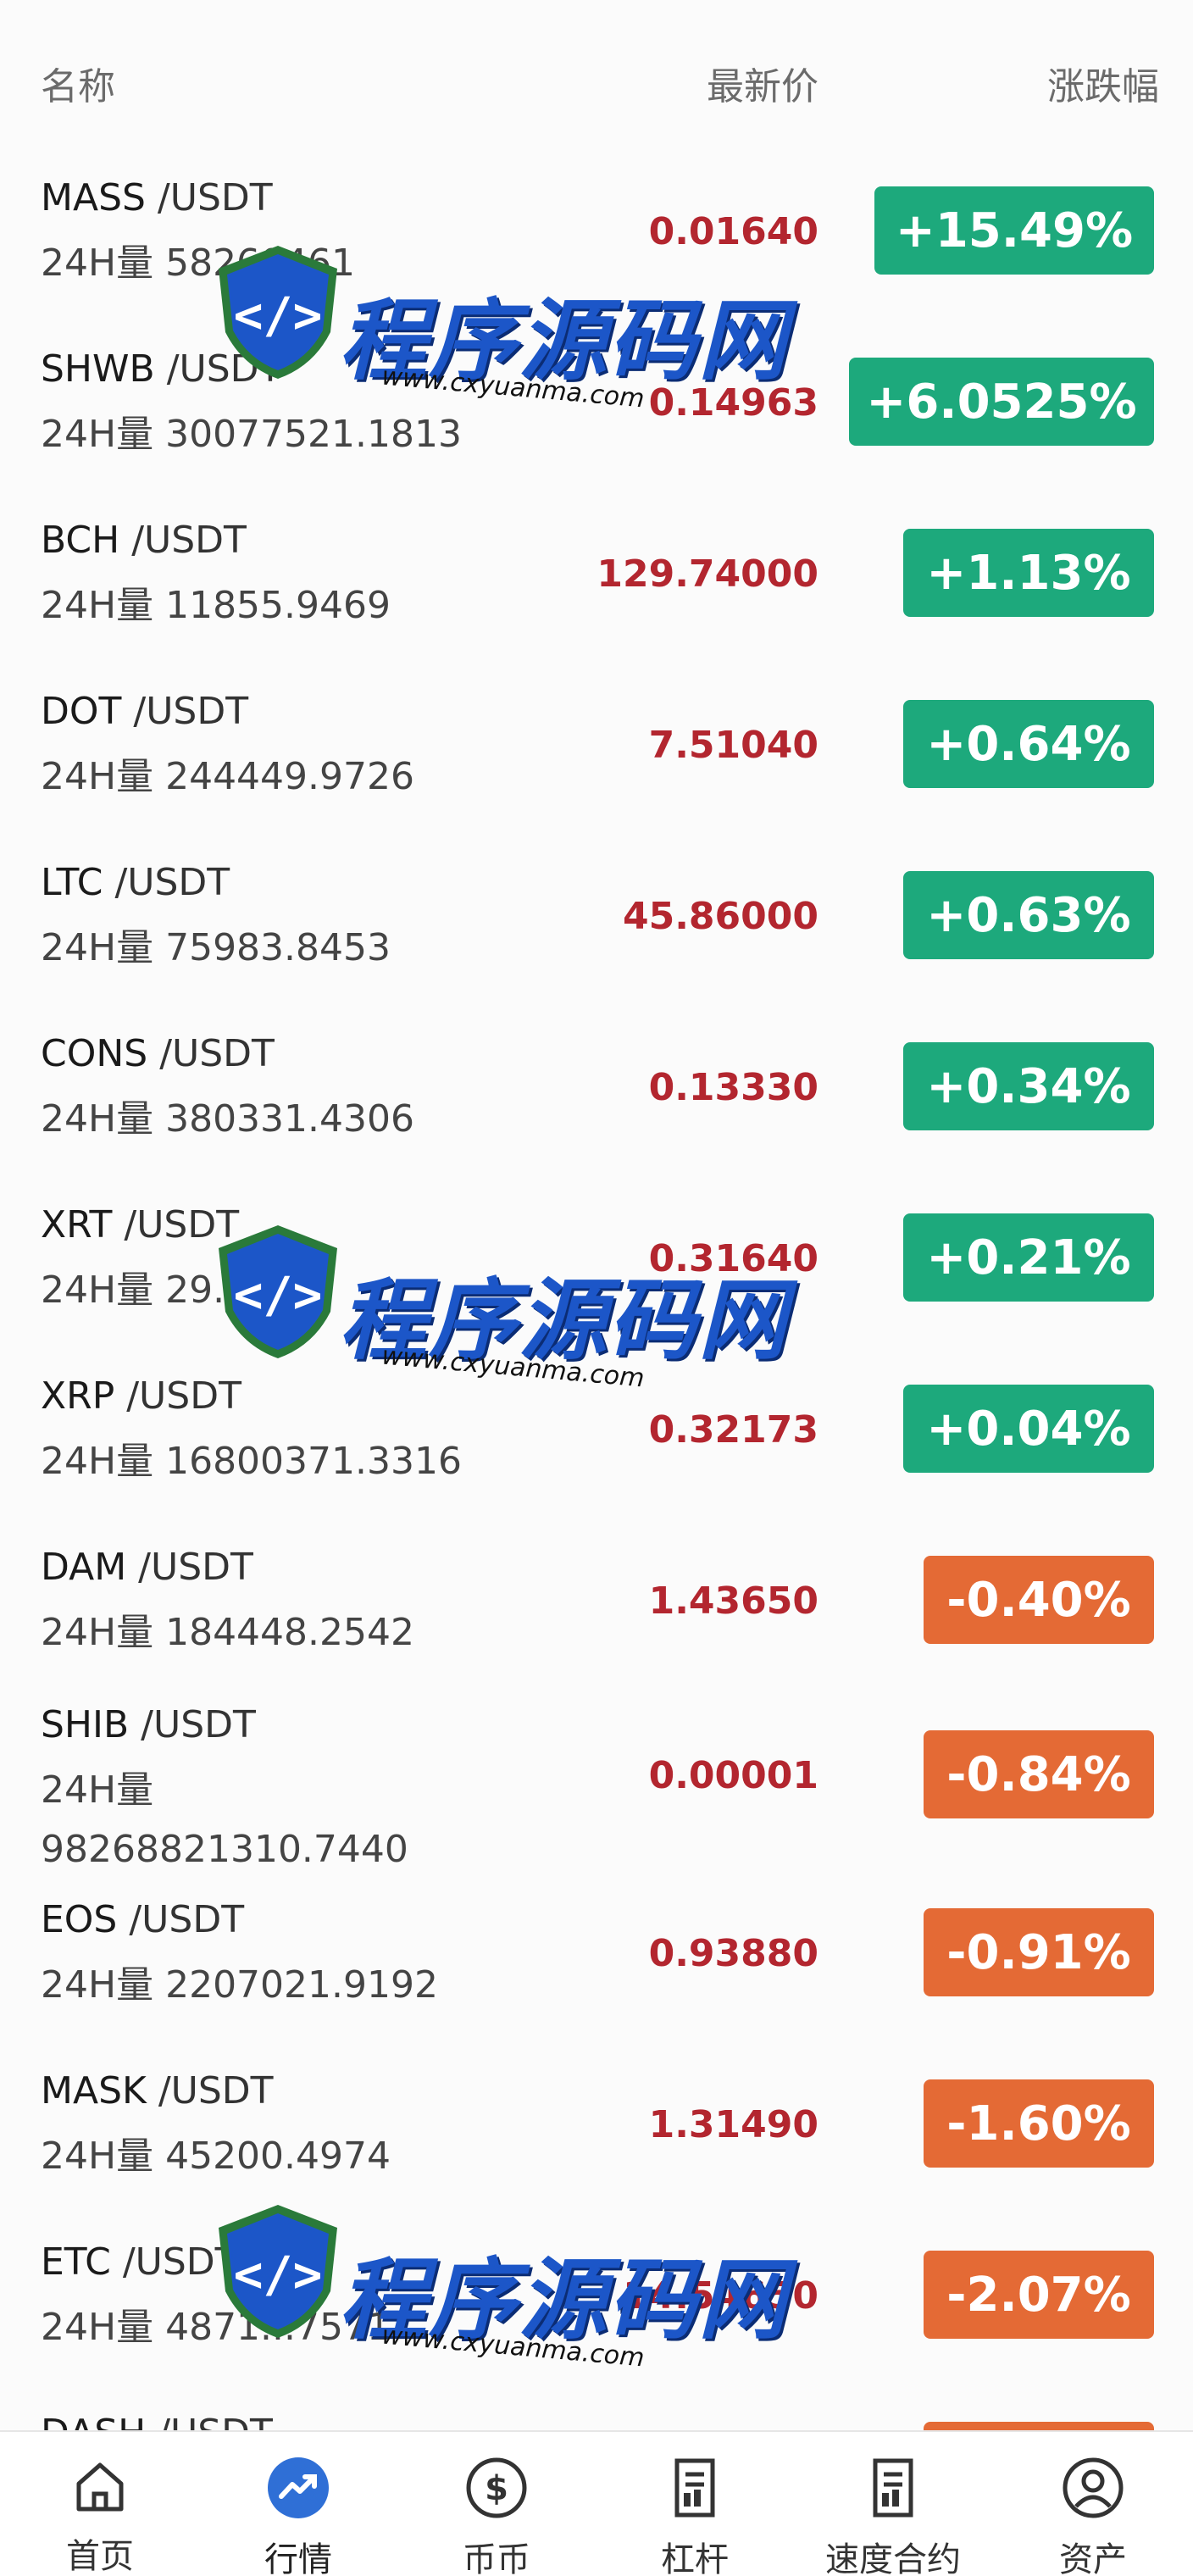 The width and height of the screenshot is (1193, 2576). I want to click on tab-label: 行情, so click(298, 2558).